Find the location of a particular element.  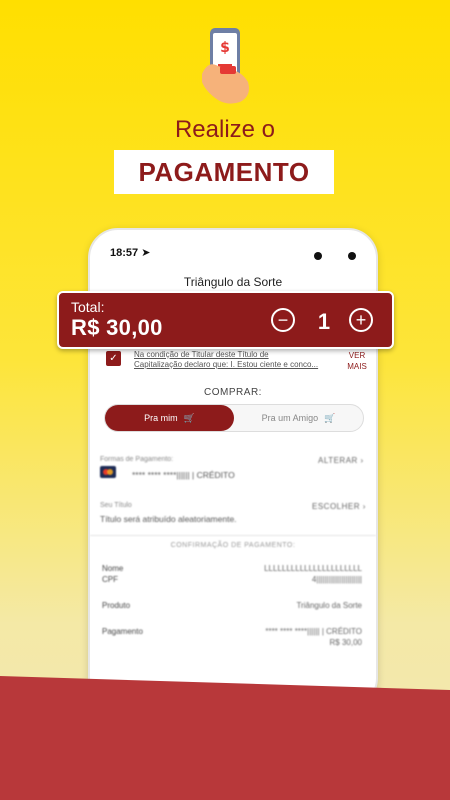

divider is located at coordinates (233, 535).